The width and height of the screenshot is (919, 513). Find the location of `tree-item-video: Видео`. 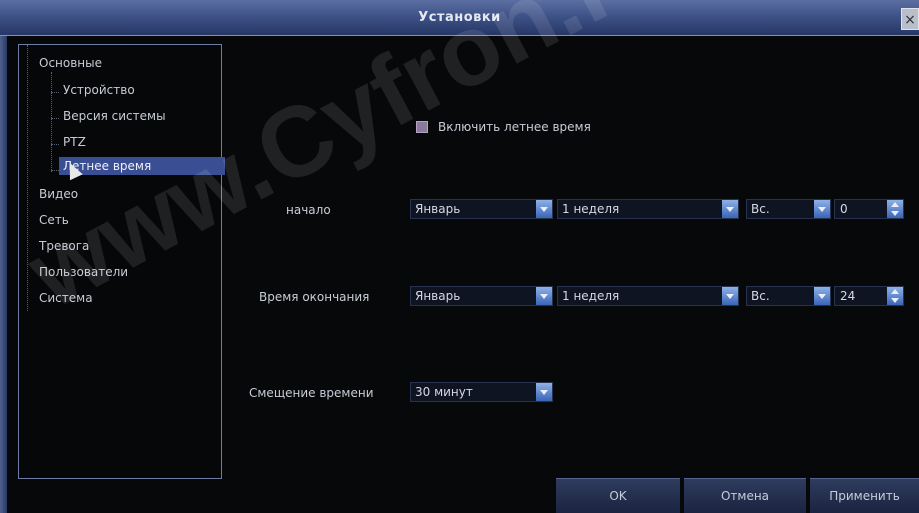

tree-item-video: Видео is located at coordinates (58, 194).